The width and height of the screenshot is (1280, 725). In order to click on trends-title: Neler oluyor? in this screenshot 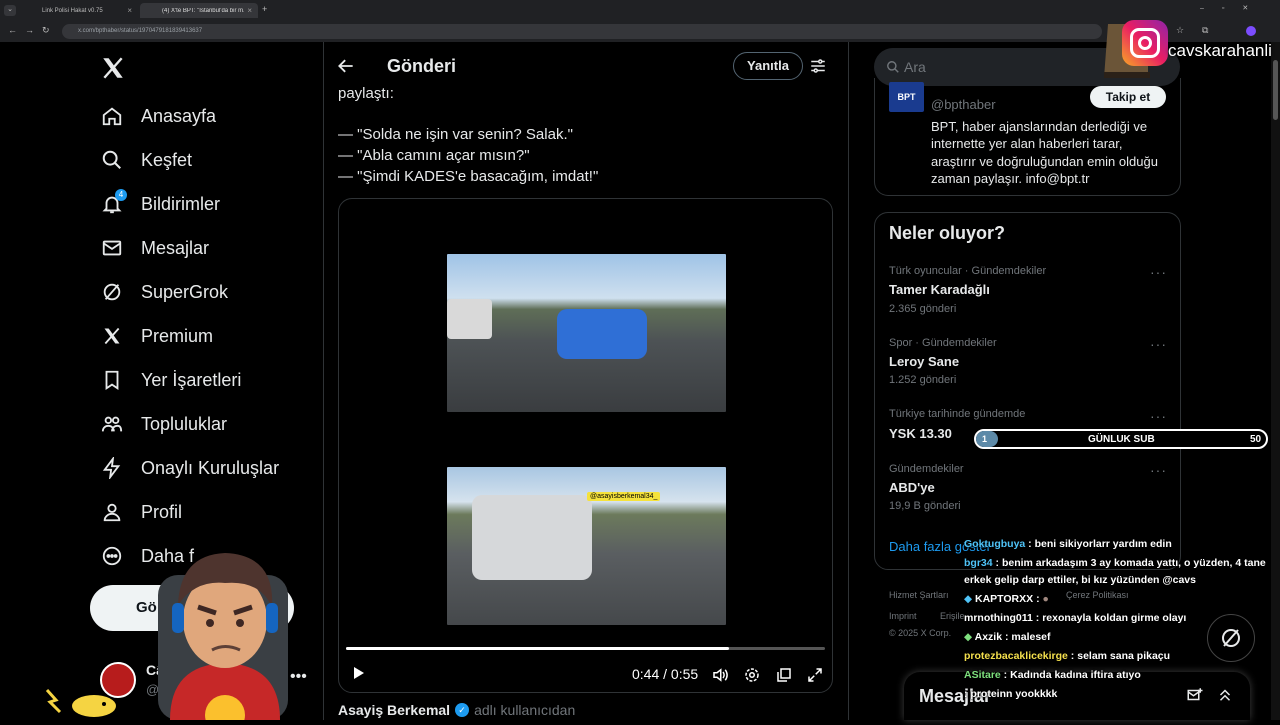, I will do `click(947, 233)`.